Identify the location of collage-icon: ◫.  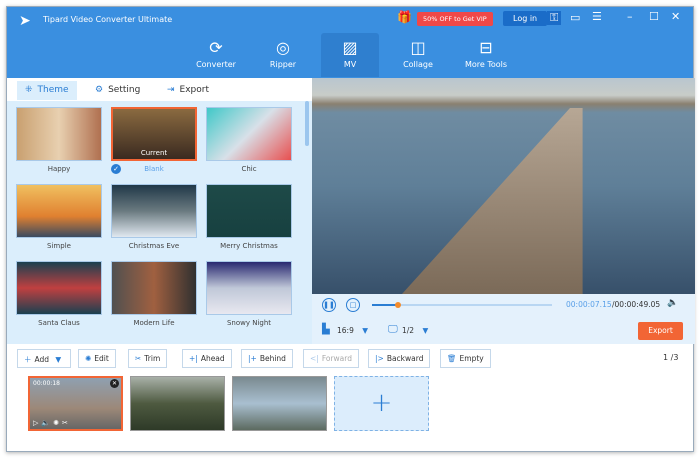
(418, 47).